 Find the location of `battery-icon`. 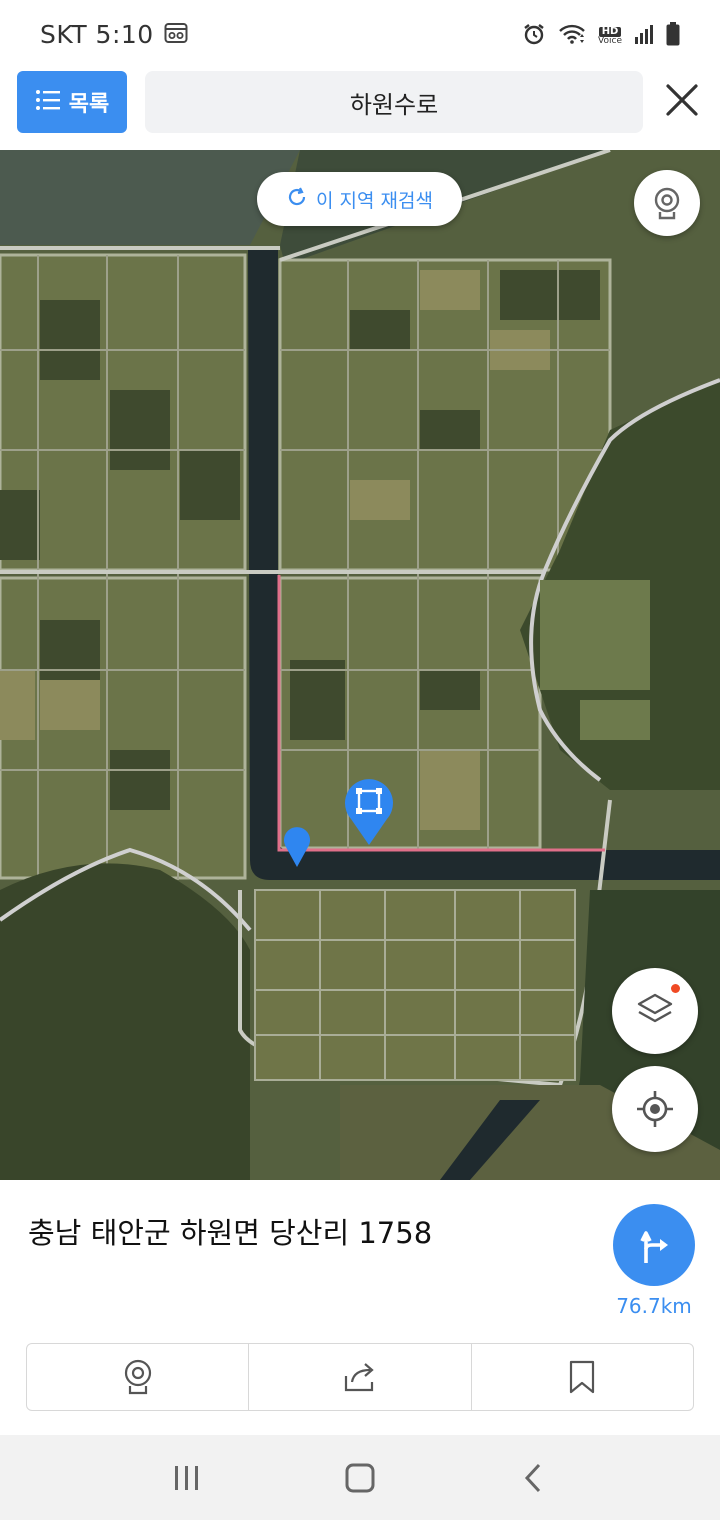

battery-icon is located at coordinates (673, 36).